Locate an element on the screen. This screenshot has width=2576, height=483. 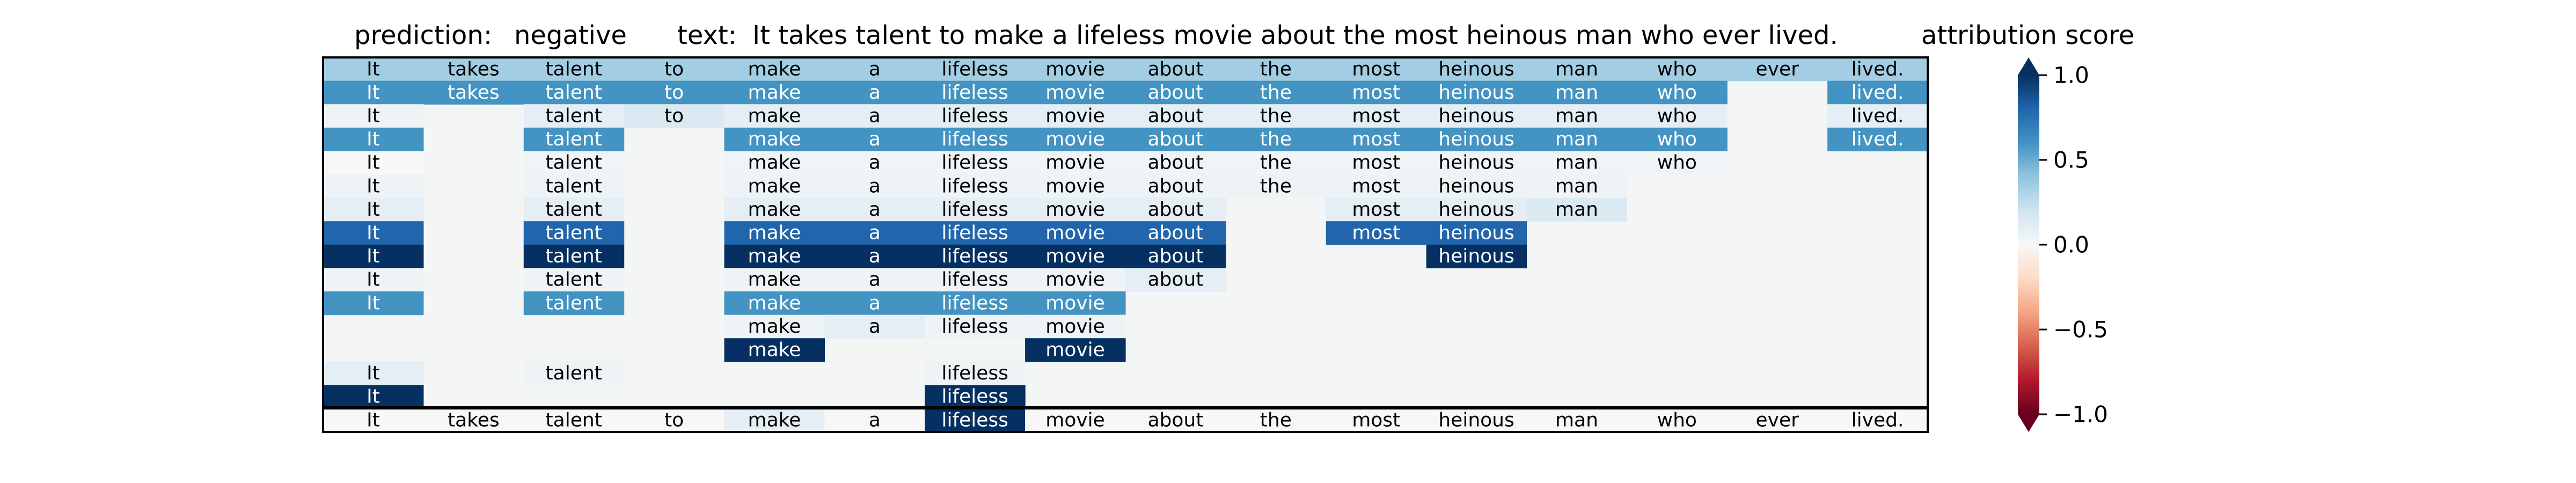
summary-token-label: to is located at coordinates (674, 420).